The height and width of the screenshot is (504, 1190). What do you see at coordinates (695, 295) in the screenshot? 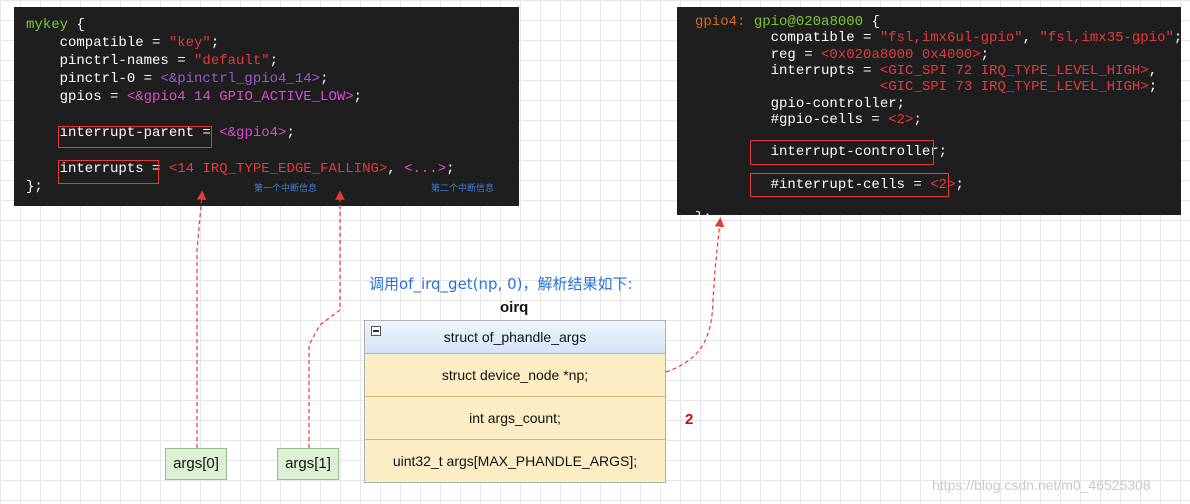
I see `connector-np-to-gpio4` at bounding box center [695, 295].